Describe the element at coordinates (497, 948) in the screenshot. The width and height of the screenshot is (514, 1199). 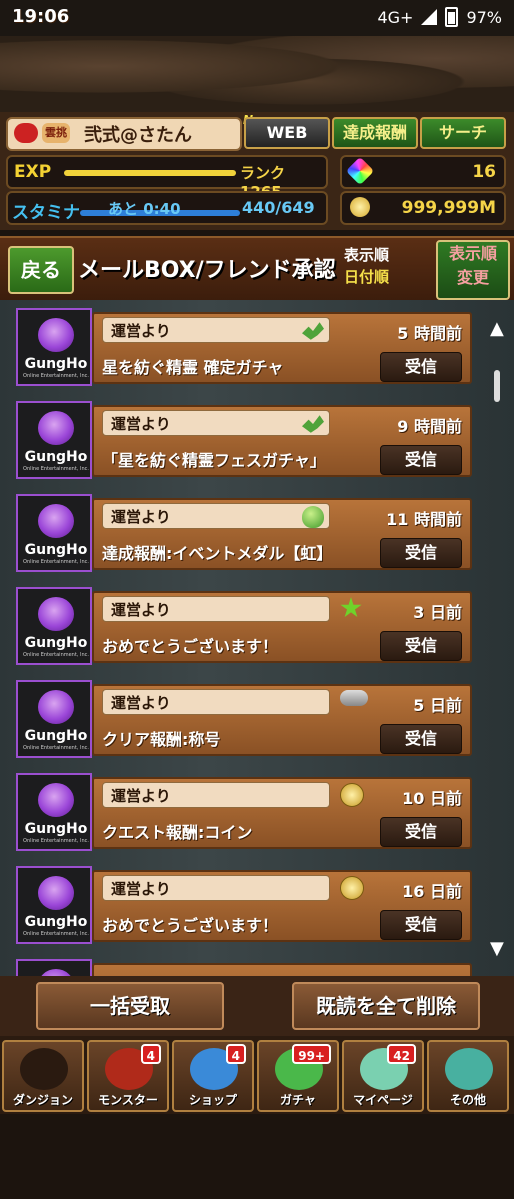
I see `scroll-bottom-icon: ▼` at that location.